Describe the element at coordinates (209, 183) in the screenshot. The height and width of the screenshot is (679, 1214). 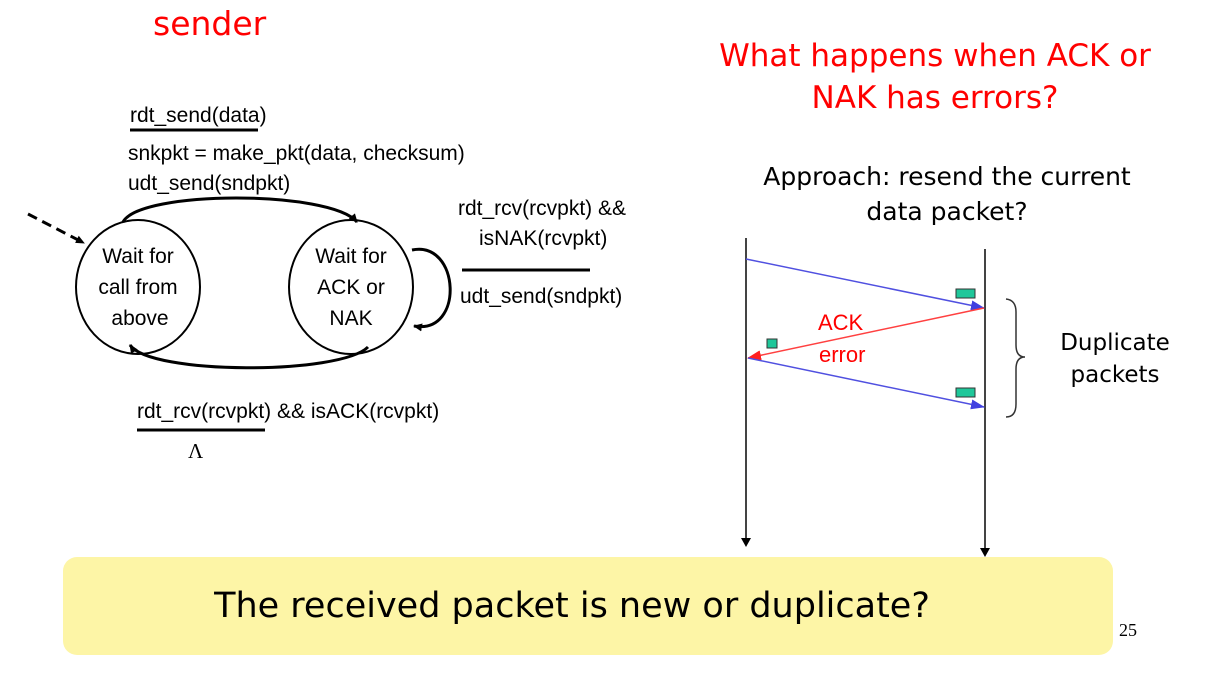
I see `send-action-2: udt_send(sndpkt)` at that location.